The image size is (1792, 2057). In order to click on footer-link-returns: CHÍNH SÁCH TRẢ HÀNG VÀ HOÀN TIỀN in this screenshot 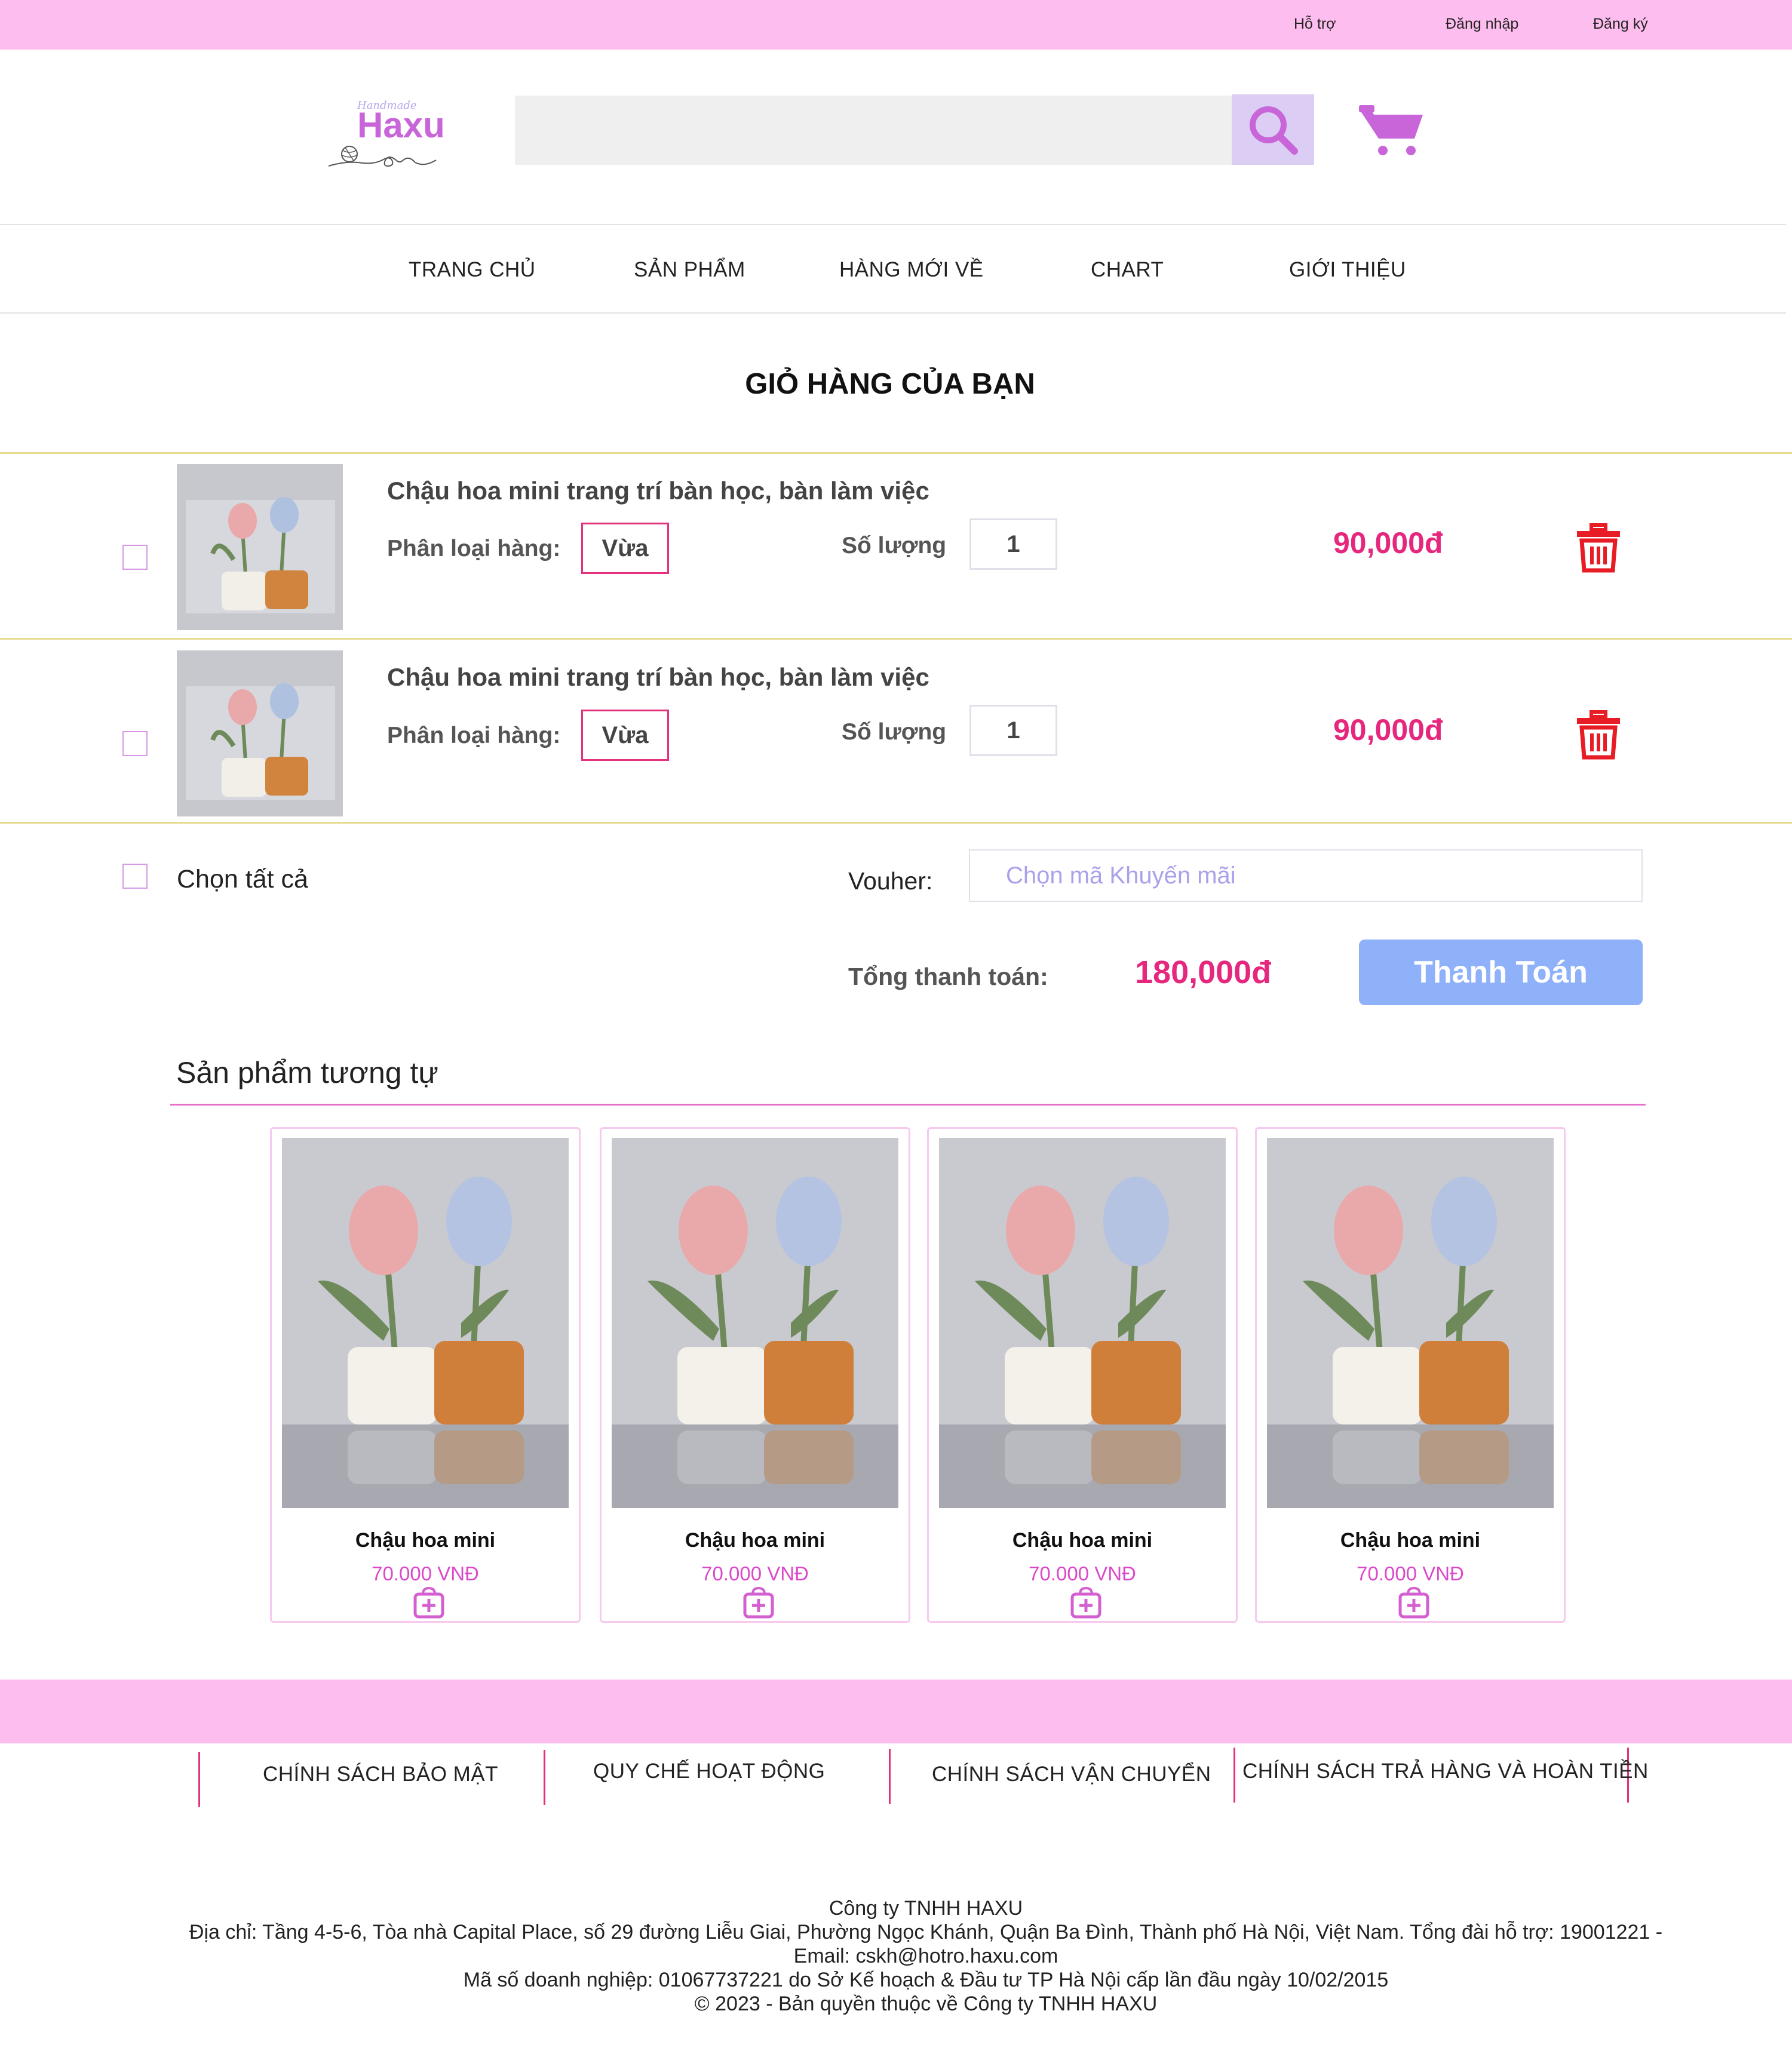, I will do `click(1446, 1771)`.